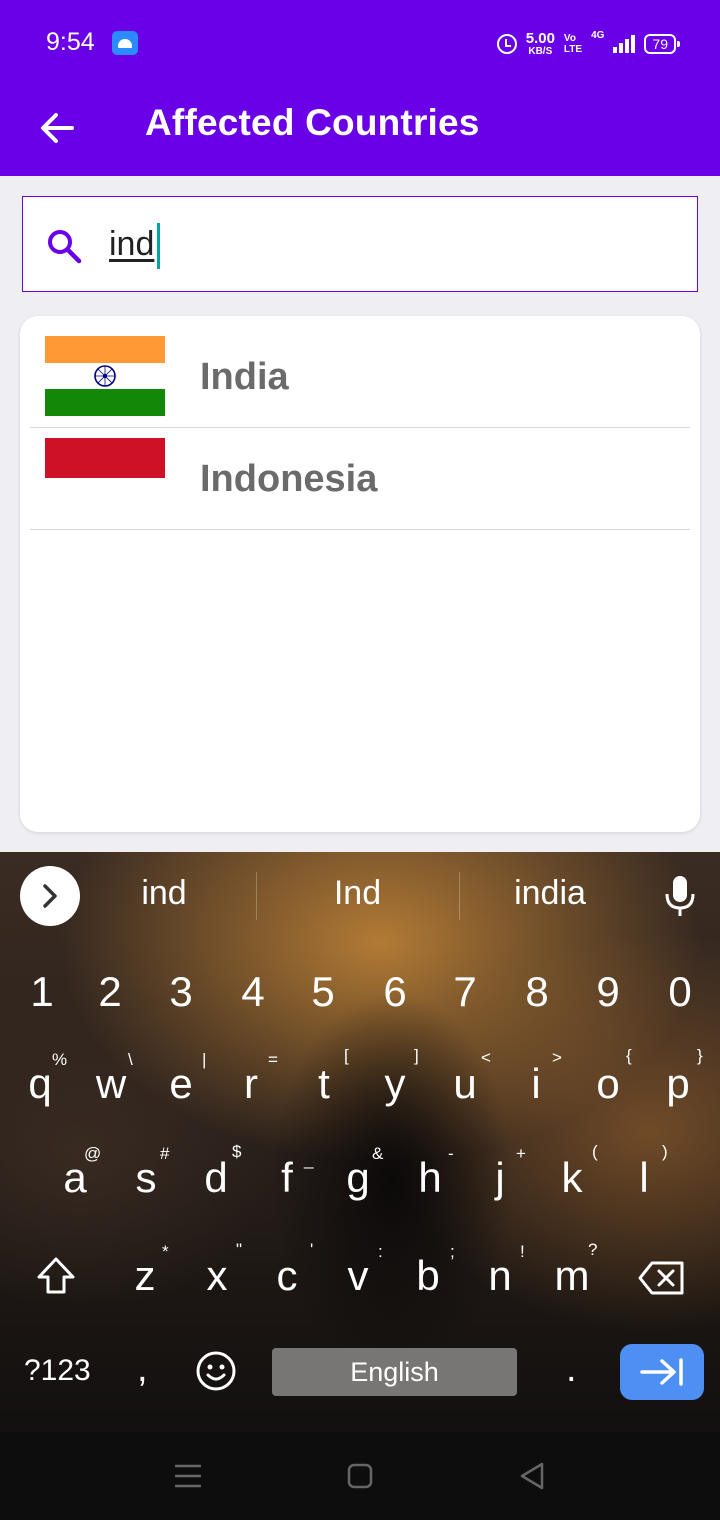 This screenshot has height=1520, width=720. What do you see at coordinates (346, 1055) in the screenshot?
I see `key-hint: [` at bounding box center [346, 1055].